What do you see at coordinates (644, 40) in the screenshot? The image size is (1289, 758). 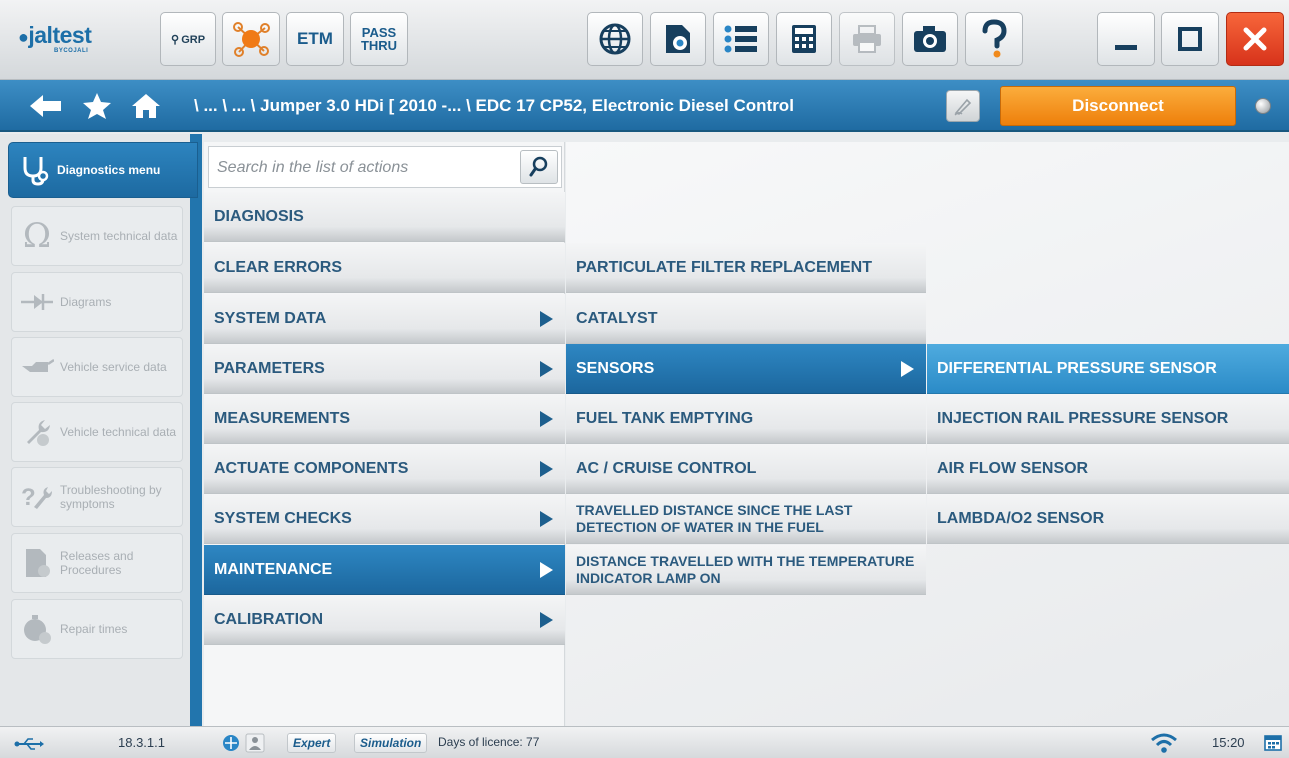 I see `top-toolbar: ●jaltest BYCOJALI ⚲ GRP ETM PASS THRU` at bounding box center [644, 40].